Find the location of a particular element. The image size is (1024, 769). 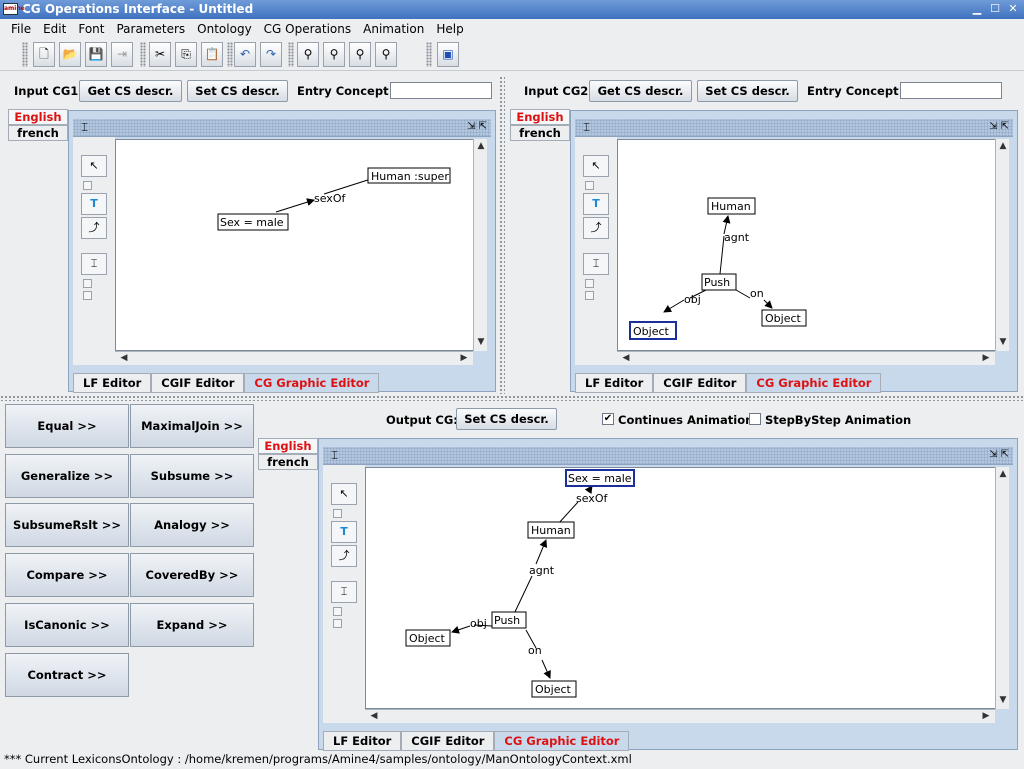

vertical-scrollbar-1: ▲ ▼ is located at coordinates (480, 245).